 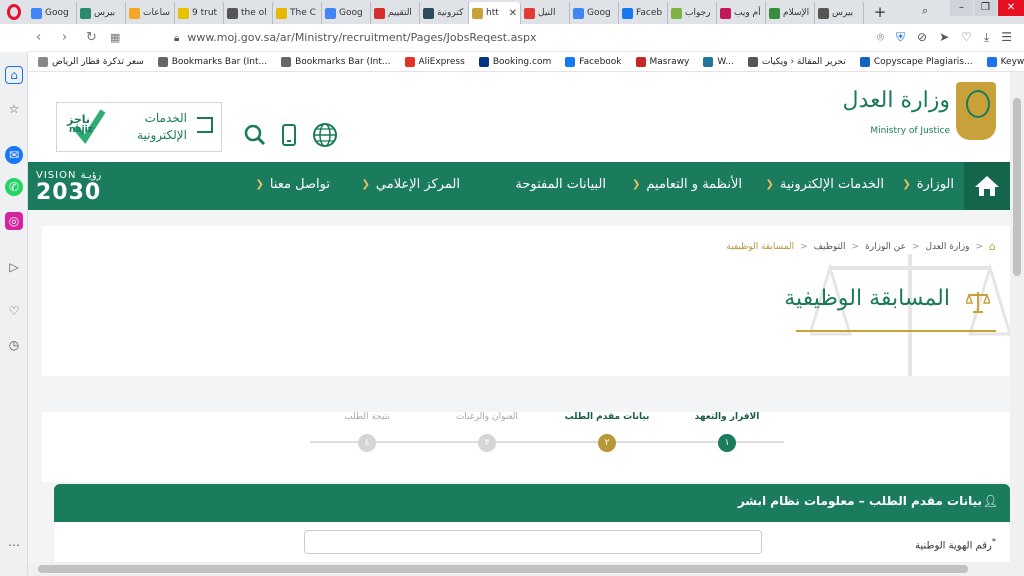 I want to click on tab-title: the ol, so click(x=254, y=13).